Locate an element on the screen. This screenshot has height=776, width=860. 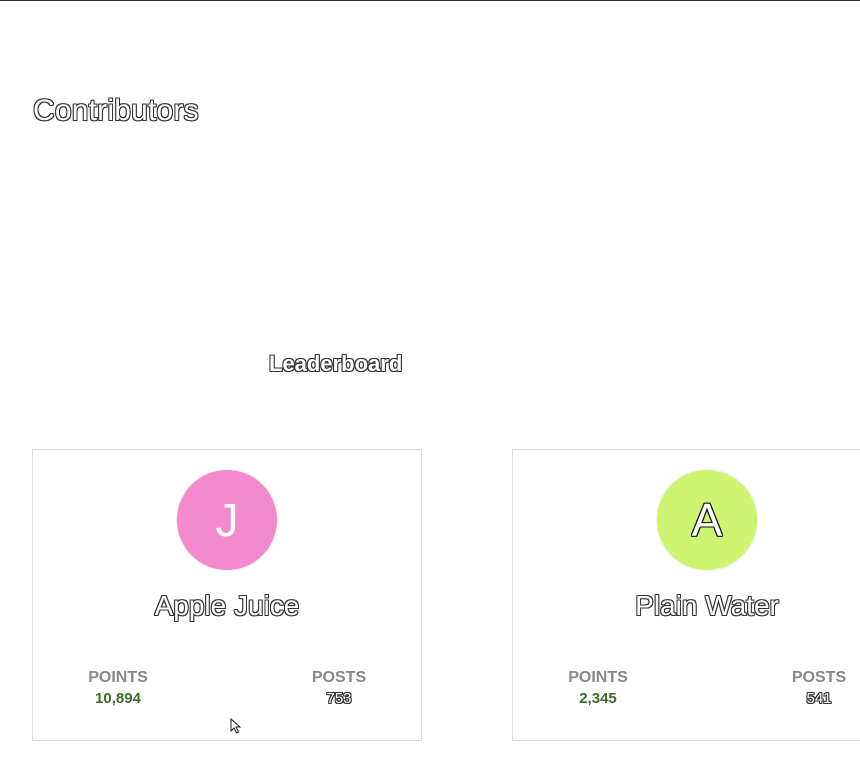
mouse-cursor-icon is located at coordinates (236, 726).